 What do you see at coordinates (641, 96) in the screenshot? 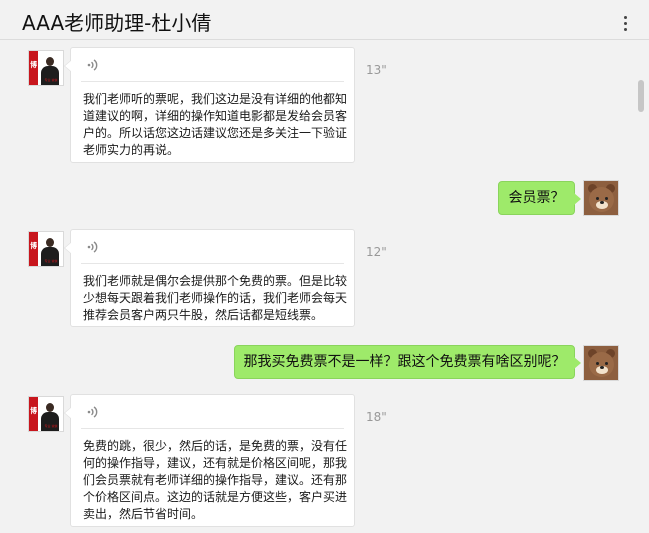
I see `scrollbar-thumb` at bounding box center [641, 96].